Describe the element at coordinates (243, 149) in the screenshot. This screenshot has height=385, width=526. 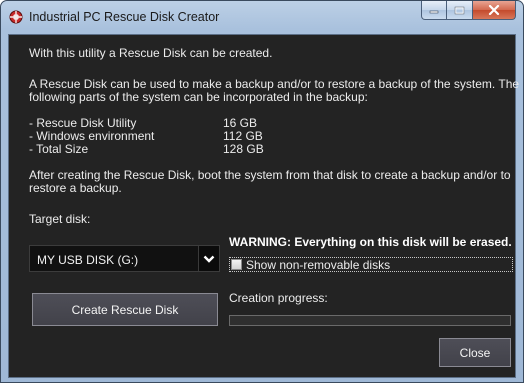
I see `size-value: 128 GB` at that location.